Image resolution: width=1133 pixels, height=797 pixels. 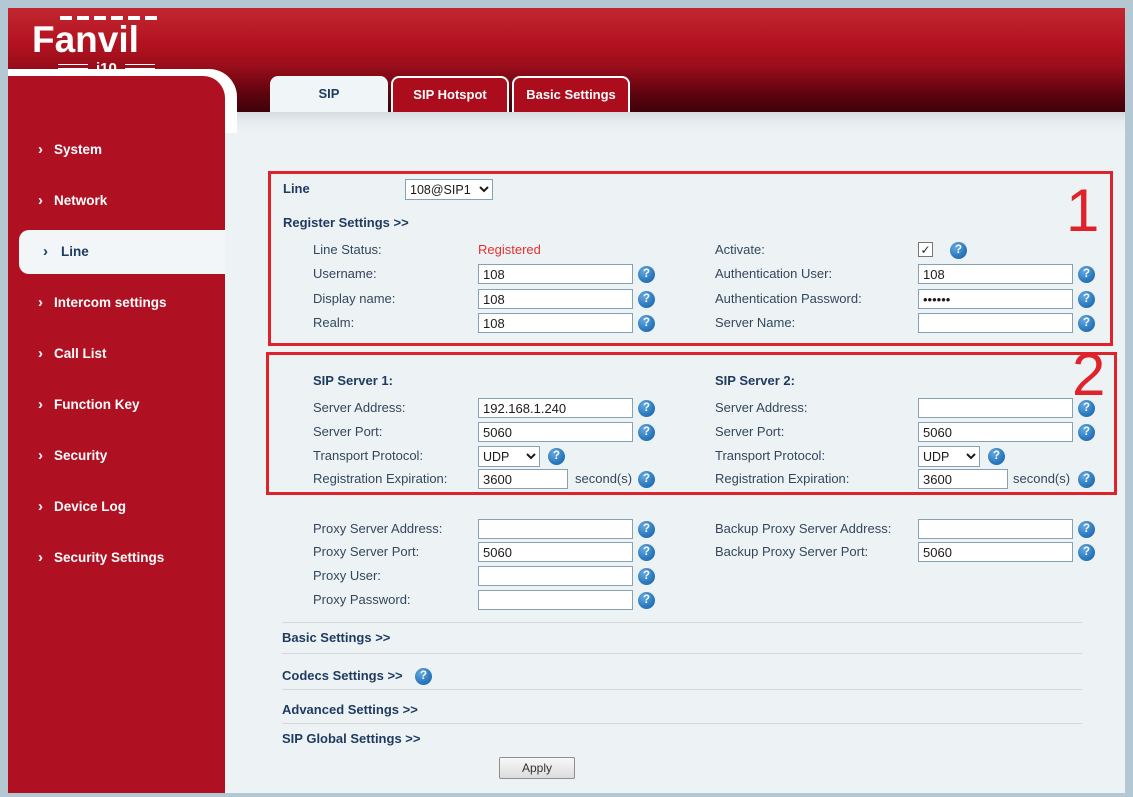 I want to click on proxy-user-label: Proxy User:, so click(x=347, y=575).